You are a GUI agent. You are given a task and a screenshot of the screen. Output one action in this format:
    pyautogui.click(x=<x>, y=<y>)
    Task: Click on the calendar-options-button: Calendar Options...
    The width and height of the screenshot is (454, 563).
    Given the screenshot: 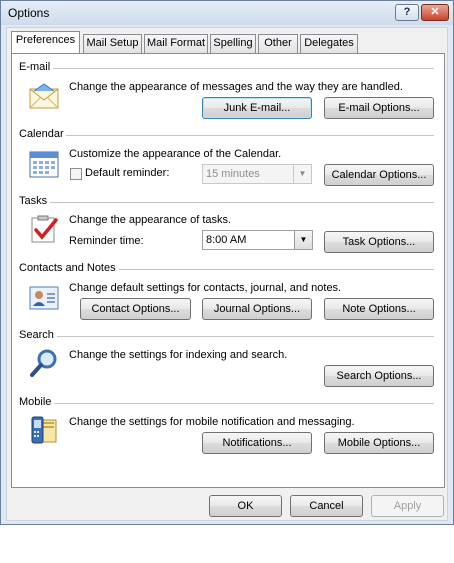 What is the action you would take?
    pyautogui.click(x=379, y=175)
    